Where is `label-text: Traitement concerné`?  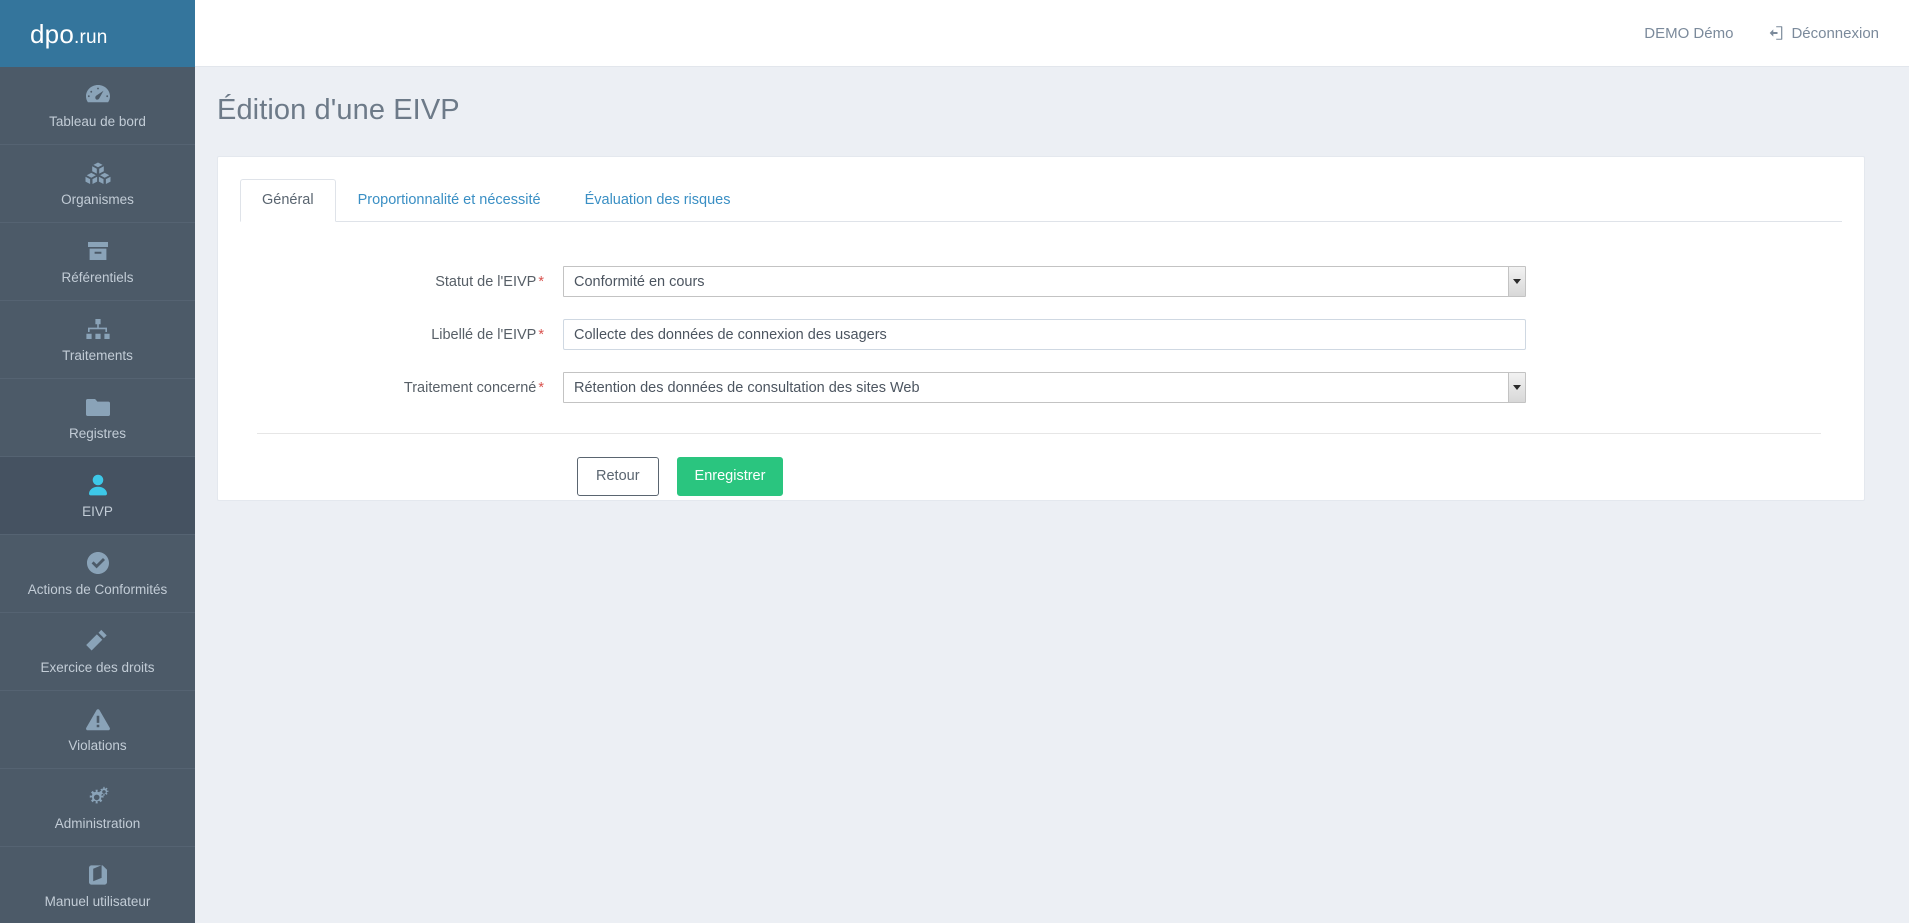
label-text: Traitement concerné is located at coordinates (470, 387).